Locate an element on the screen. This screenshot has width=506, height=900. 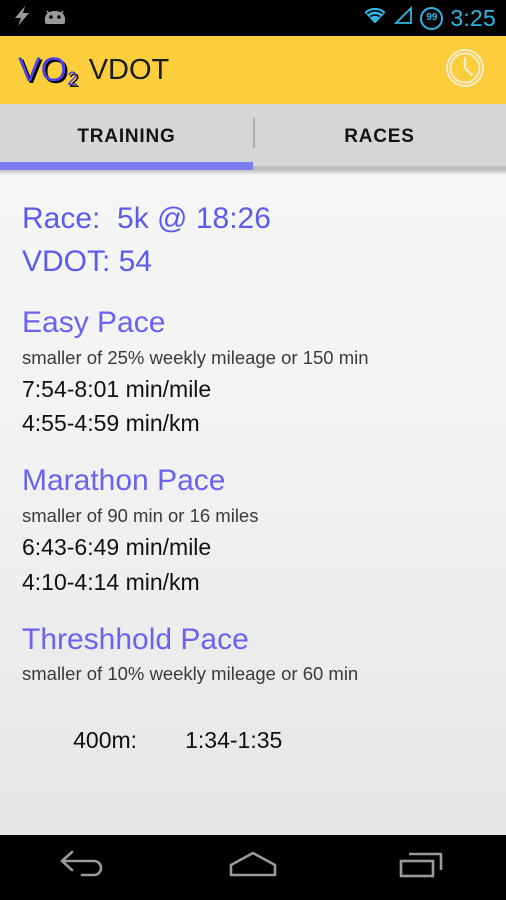
status-bar-right-icons: 99 3:25 is located at coordinates (434, 18).